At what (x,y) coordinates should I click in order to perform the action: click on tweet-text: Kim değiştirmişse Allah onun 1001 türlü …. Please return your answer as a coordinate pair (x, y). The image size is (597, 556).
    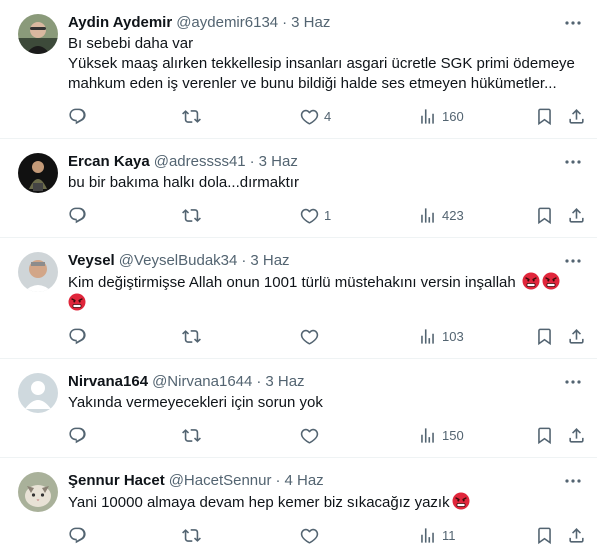
    Looking at the image, I should click on (292, 282).